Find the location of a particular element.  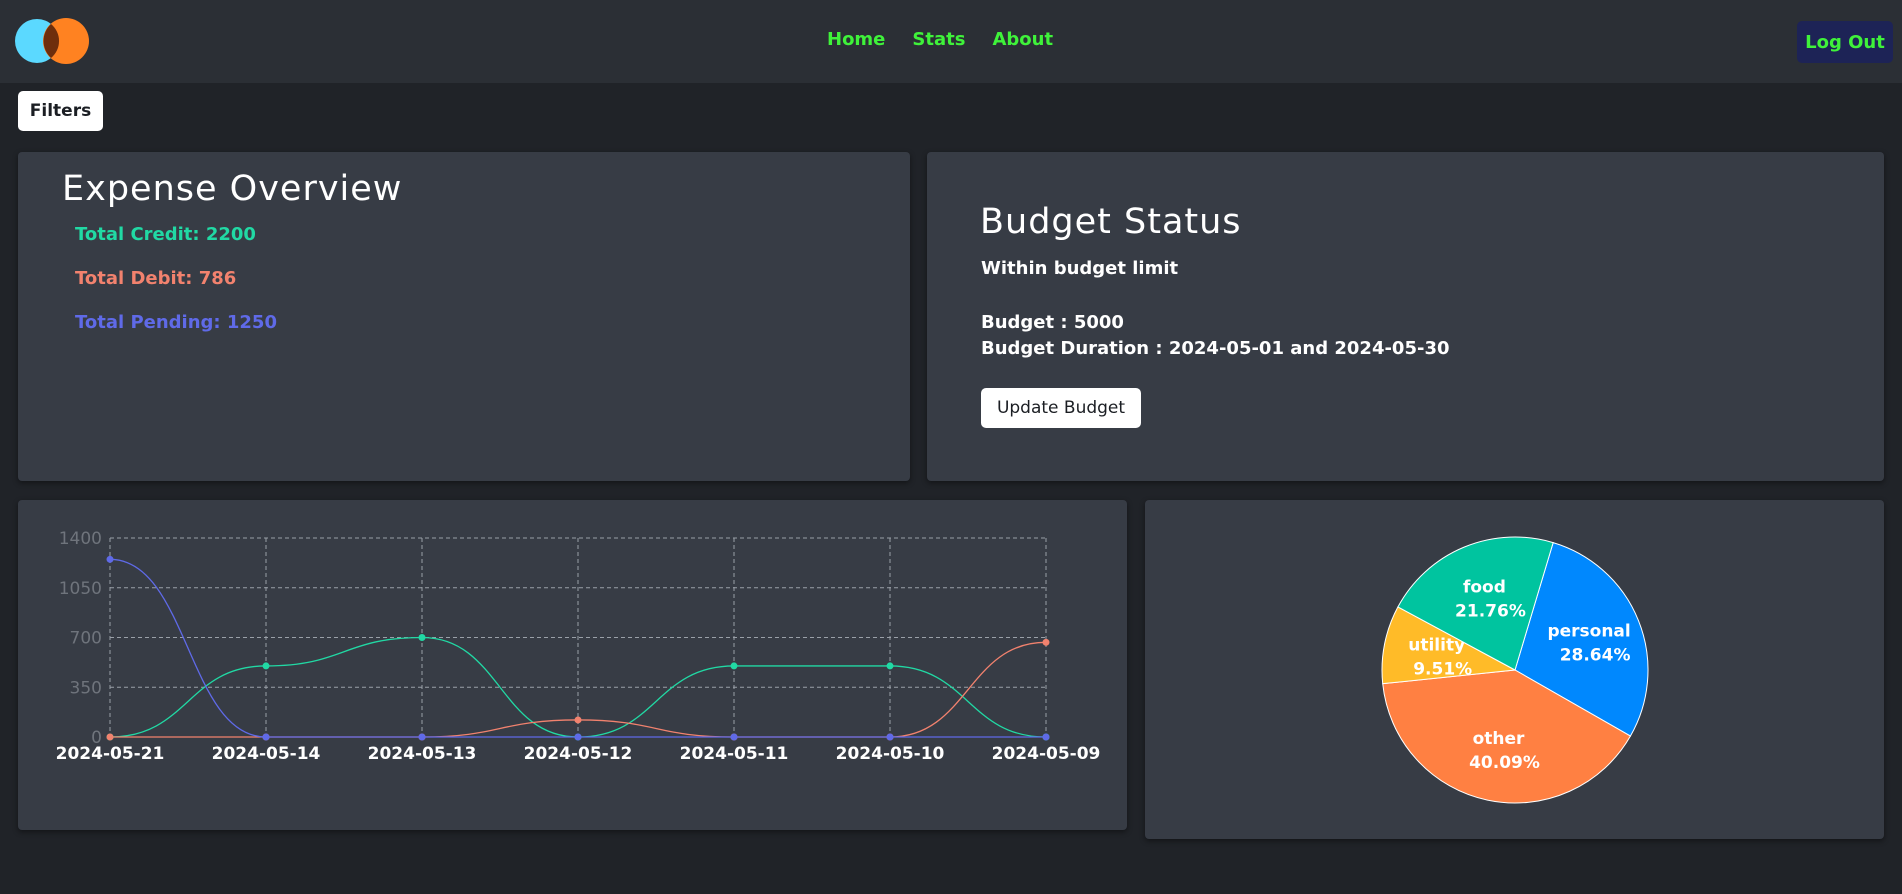

budget-status-message: Within budget limit is located at coordinates (1080, 268).